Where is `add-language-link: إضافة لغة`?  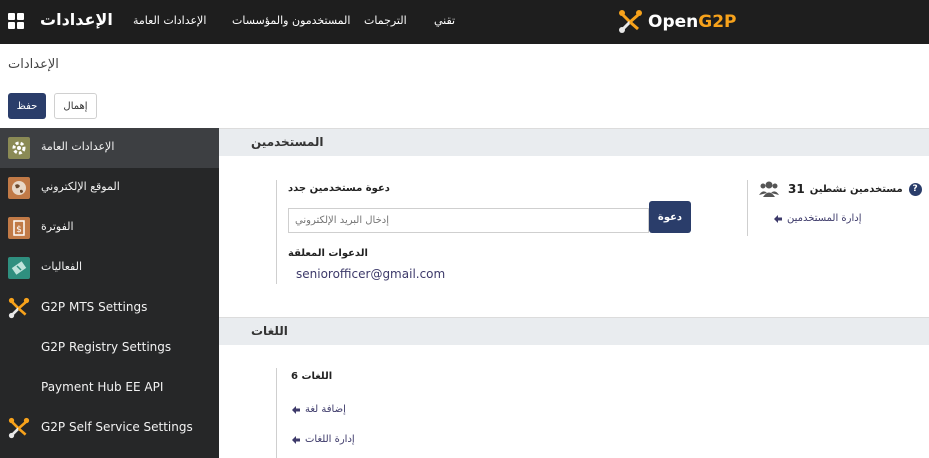 add-language-link: إضافة لغة is located at coordinates (318, 409).